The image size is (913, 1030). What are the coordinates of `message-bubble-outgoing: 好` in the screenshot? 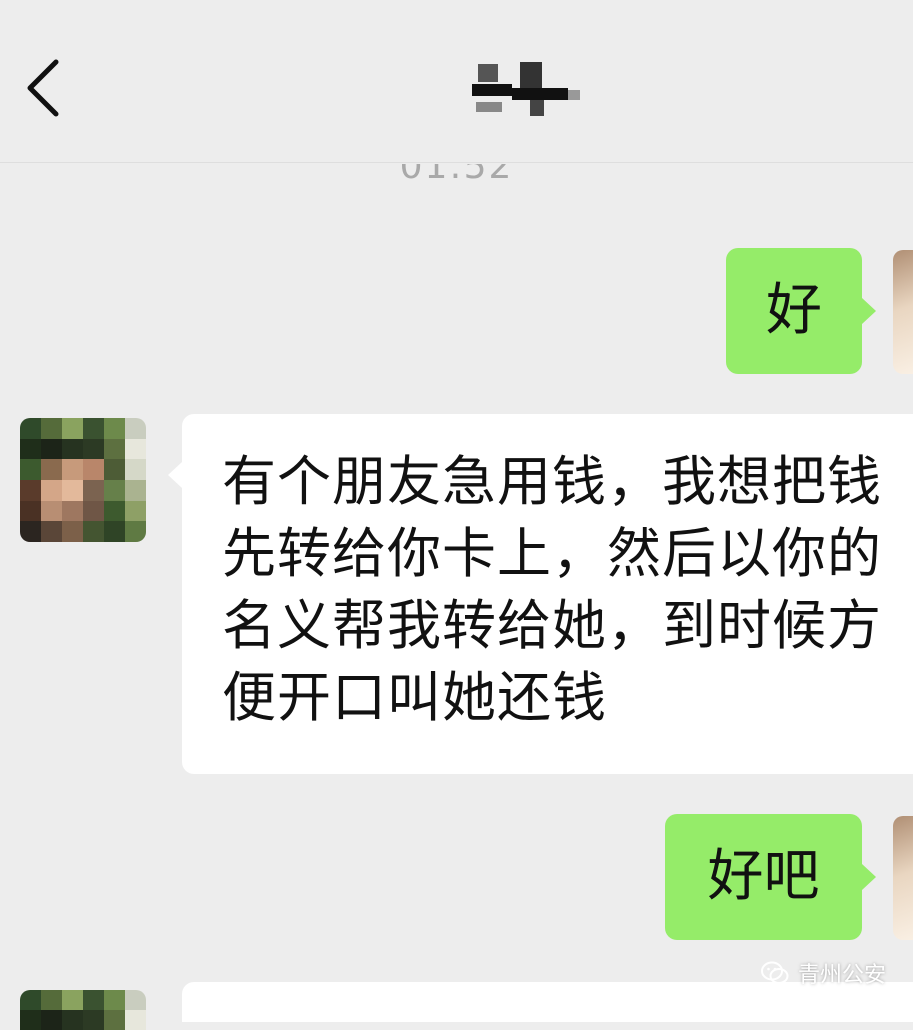 It's located at (801, 311).